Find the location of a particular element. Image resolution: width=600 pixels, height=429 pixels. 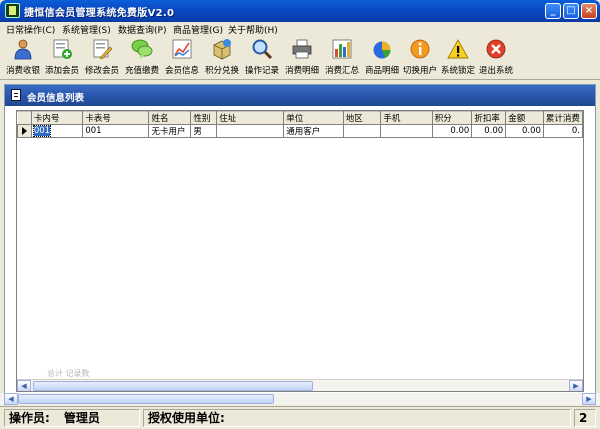

menu-daily-ops: 日常操作(C) is located at coordinates (30, 29).